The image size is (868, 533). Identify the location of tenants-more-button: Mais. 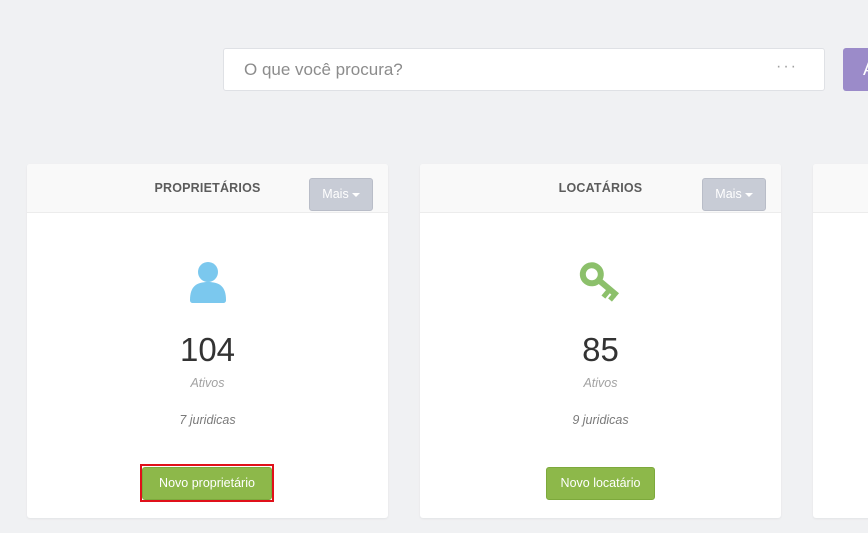
(734, 194).